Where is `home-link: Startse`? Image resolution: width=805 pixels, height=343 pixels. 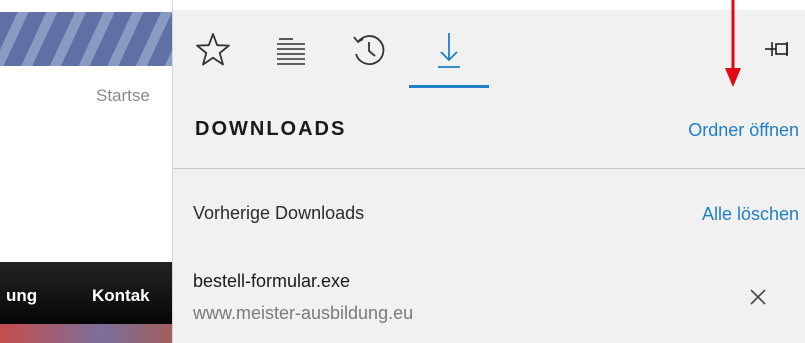 home-link: Startse is located at coordinates (123, 96).